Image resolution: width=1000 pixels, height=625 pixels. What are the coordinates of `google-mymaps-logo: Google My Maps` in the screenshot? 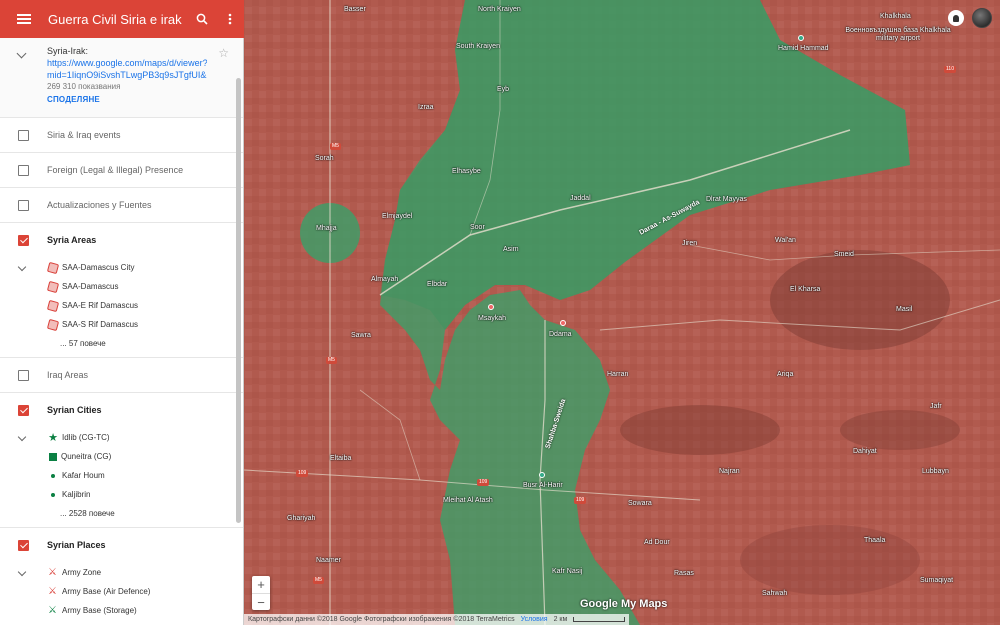 It's located at (624, 604).